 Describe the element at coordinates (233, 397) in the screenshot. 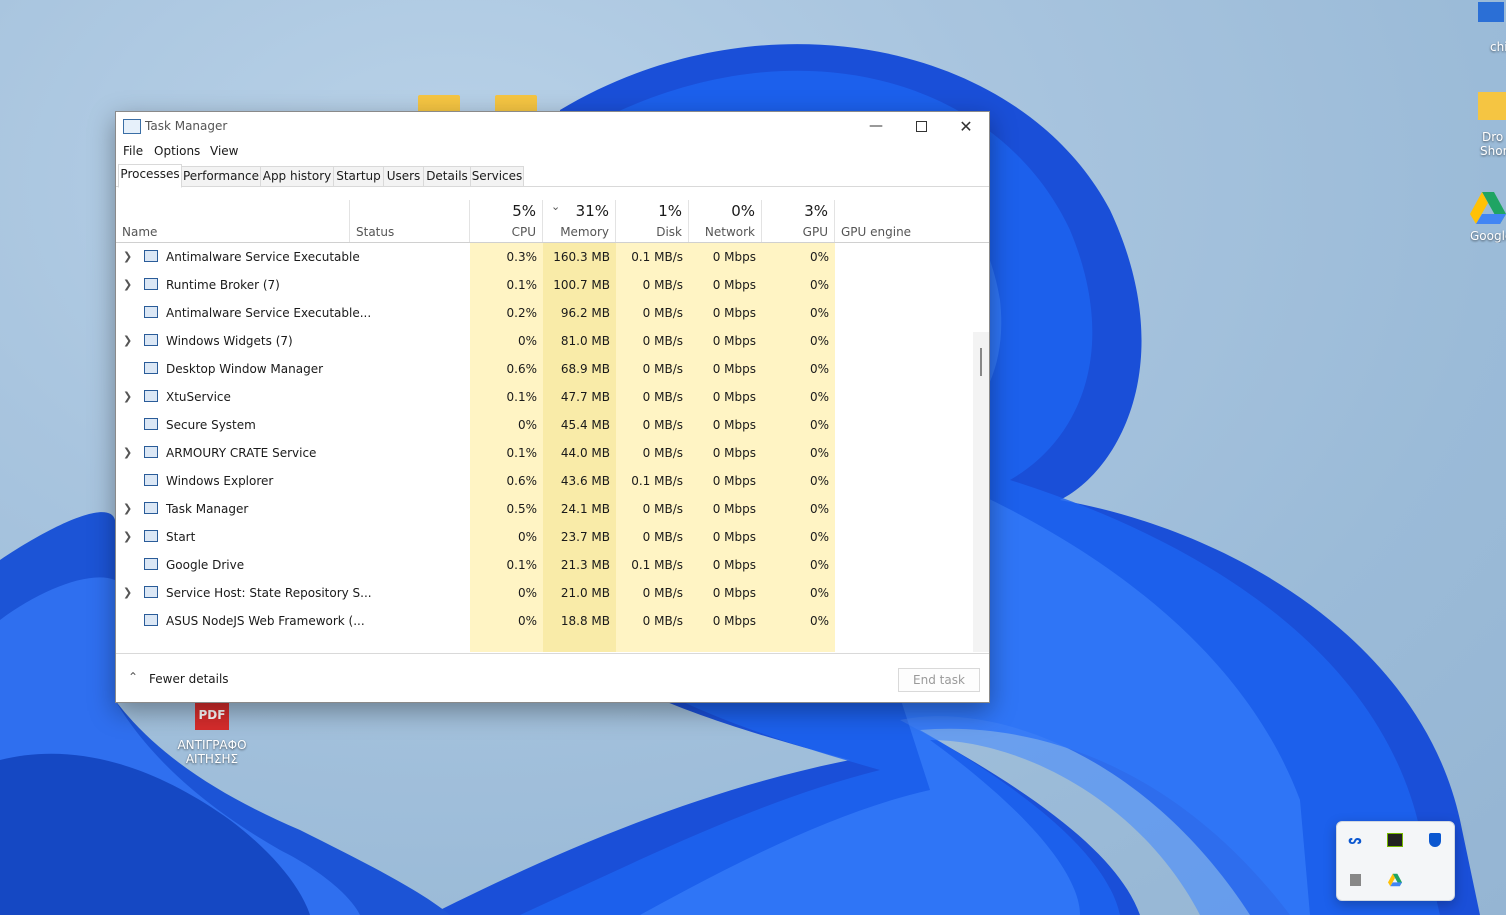

I see `process-name-cell: ❯ XtuService` at that location.